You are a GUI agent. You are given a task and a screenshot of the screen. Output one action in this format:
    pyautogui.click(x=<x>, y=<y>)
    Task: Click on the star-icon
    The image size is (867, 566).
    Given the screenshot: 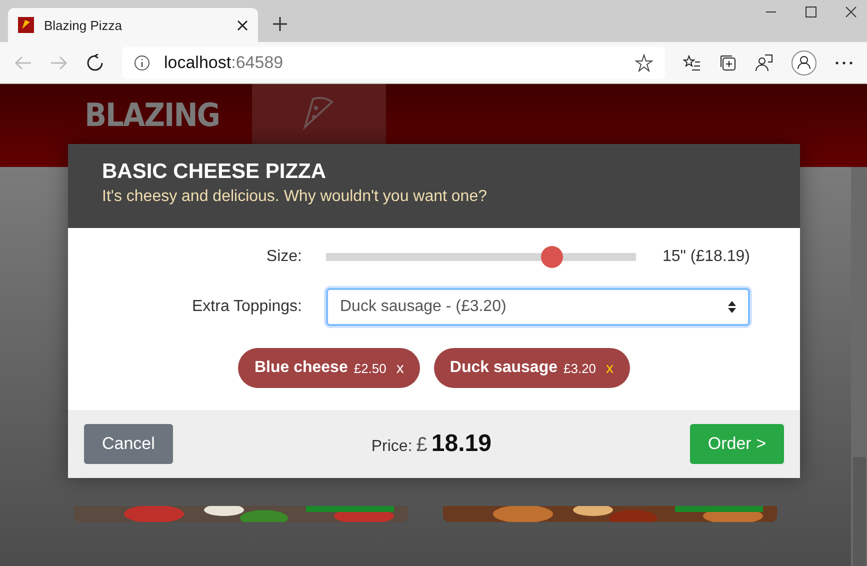 What is the action you would take?
    pyautogui.click(x=644, y=63)
    